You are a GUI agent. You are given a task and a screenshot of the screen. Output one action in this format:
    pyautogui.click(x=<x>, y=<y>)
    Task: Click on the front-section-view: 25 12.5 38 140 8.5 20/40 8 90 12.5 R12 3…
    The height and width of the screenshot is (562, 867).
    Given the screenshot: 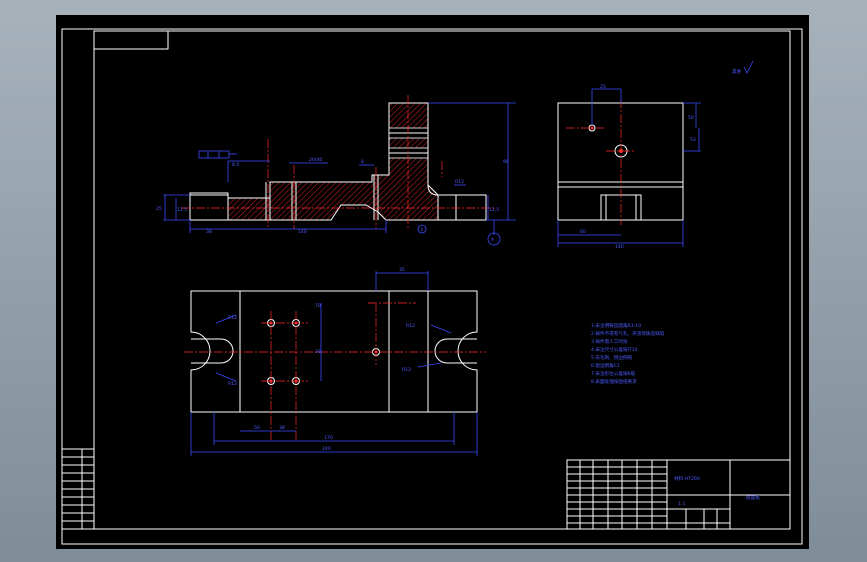 What is the action you would take?
    pyautogui.click(x=336, y=170)
    